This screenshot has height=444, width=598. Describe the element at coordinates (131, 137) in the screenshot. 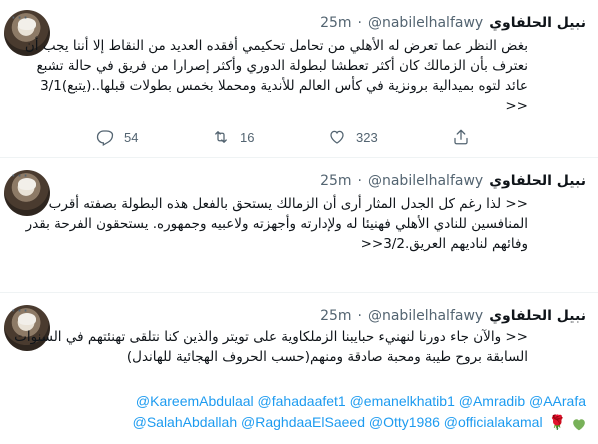

I see `reply-count: 54` at that location.